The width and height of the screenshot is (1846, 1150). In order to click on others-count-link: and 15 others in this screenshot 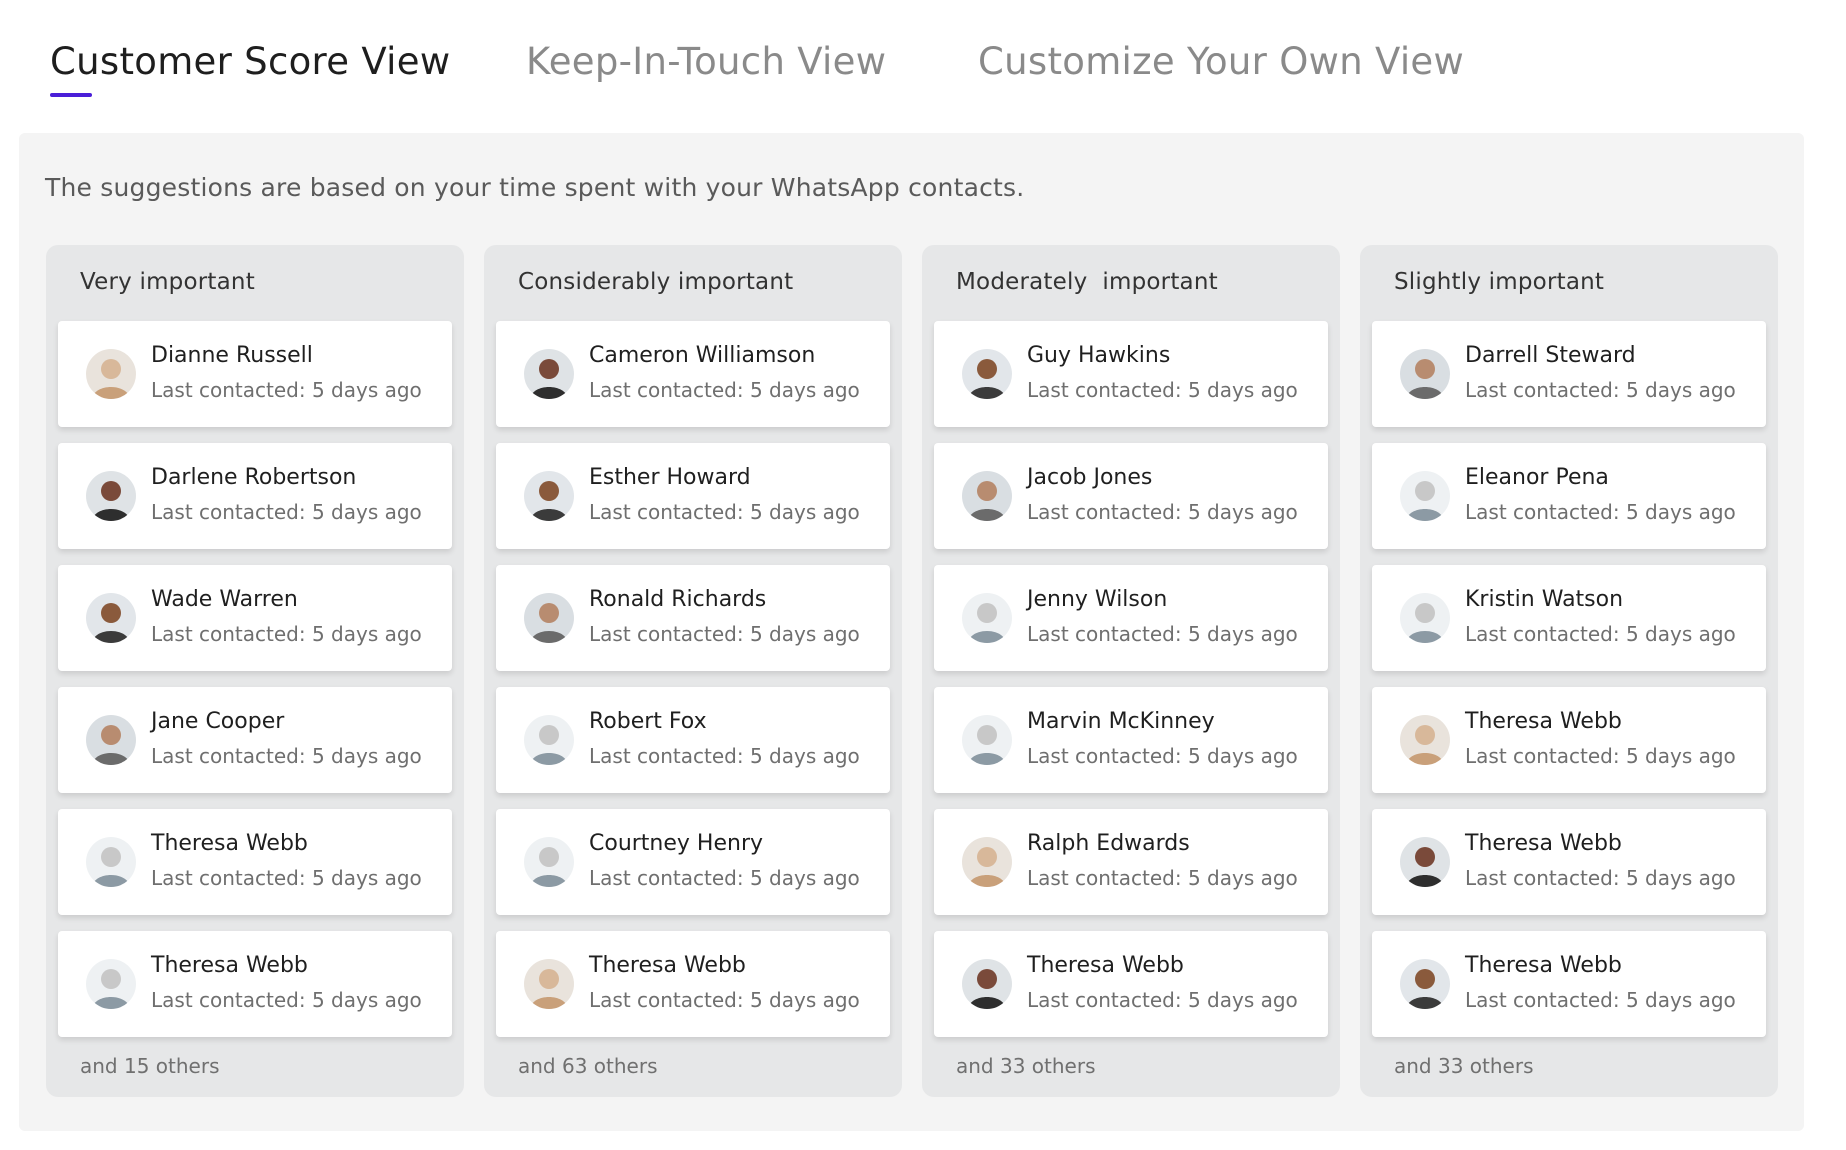, I will do `click(150, 1066)`.